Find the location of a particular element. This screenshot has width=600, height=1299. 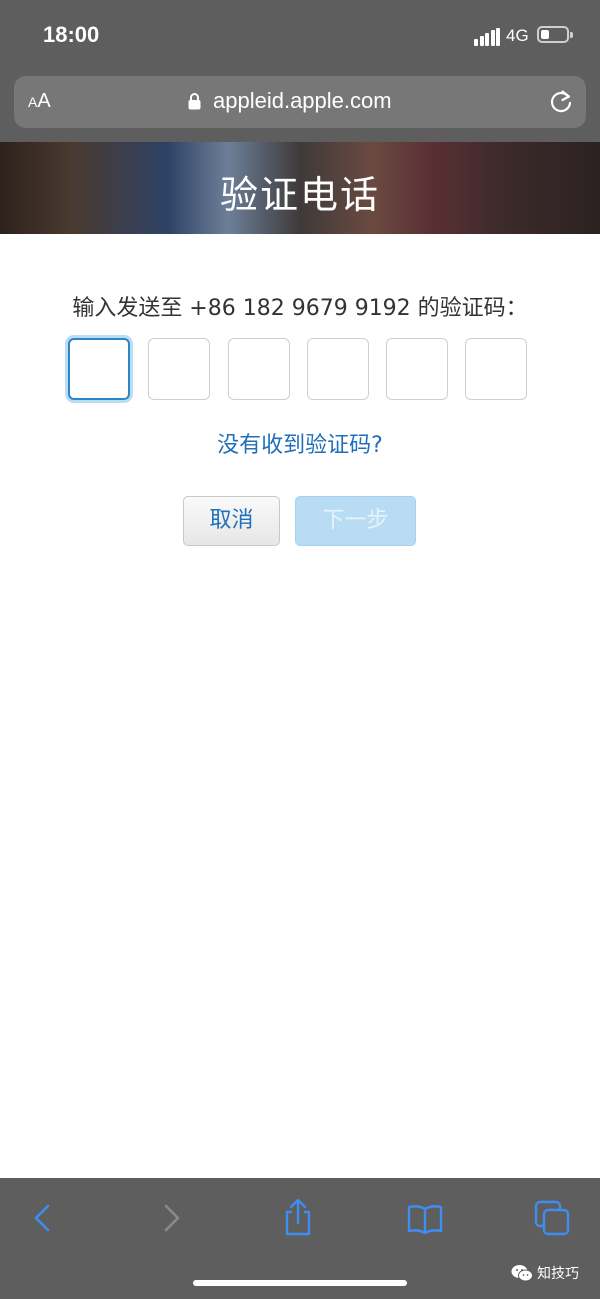

bookmarks-icon is located at coordinates (425, 1218).